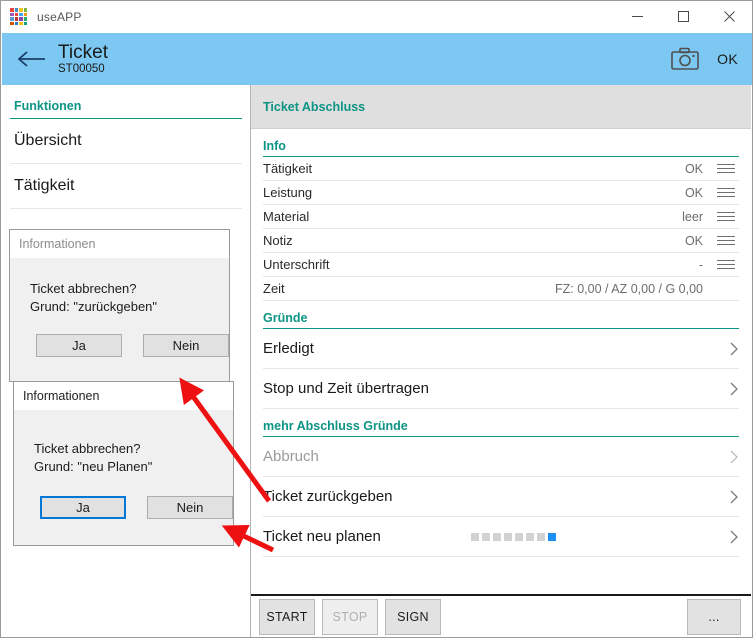 Image resolution: width=753 pixels, height=638 pixels. Describe the element at coordinates (79, 345) in the screenshot. I see `dialog-1-yes-button: Ja` at that location.